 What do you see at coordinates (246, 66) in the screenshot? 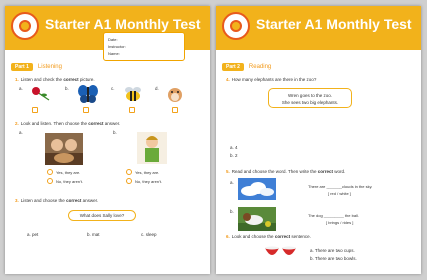
I see `part2-header: Part 2 Reading` at bounding box center [246, 66].